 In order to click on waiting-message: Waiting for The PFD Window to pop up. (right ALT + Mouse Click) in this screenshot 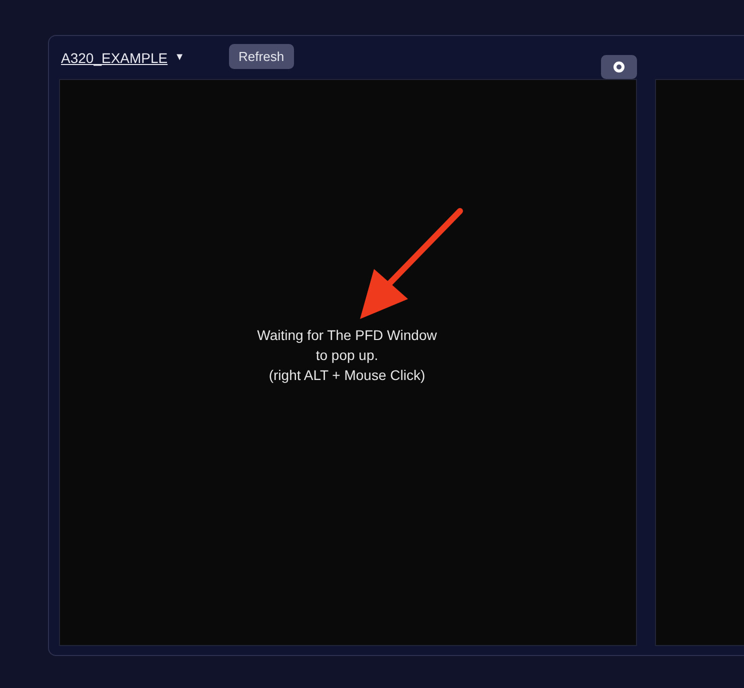, I will do `click(347, 355)`.